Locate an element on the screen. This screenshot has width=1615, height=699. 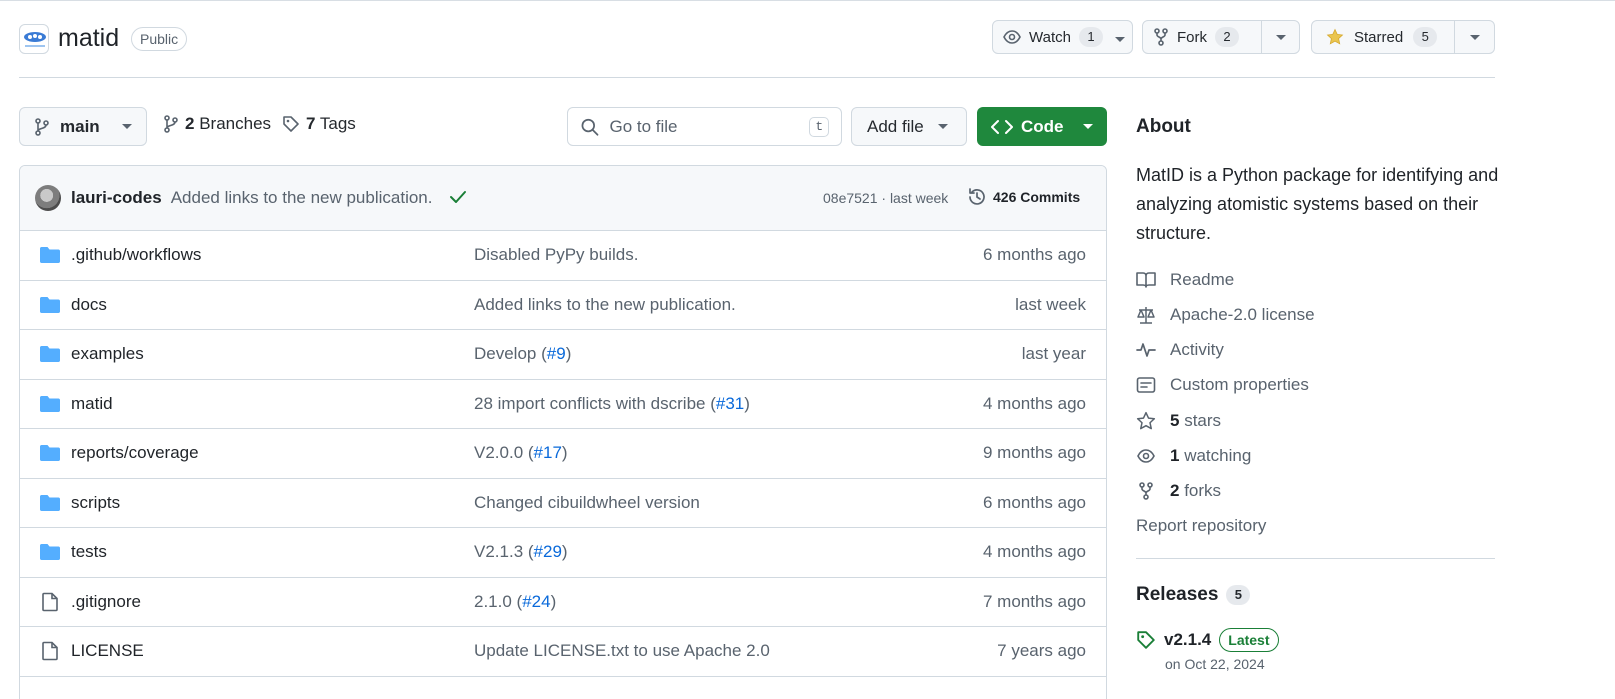
file-name-link: tests is located at coordinates (89, 552).